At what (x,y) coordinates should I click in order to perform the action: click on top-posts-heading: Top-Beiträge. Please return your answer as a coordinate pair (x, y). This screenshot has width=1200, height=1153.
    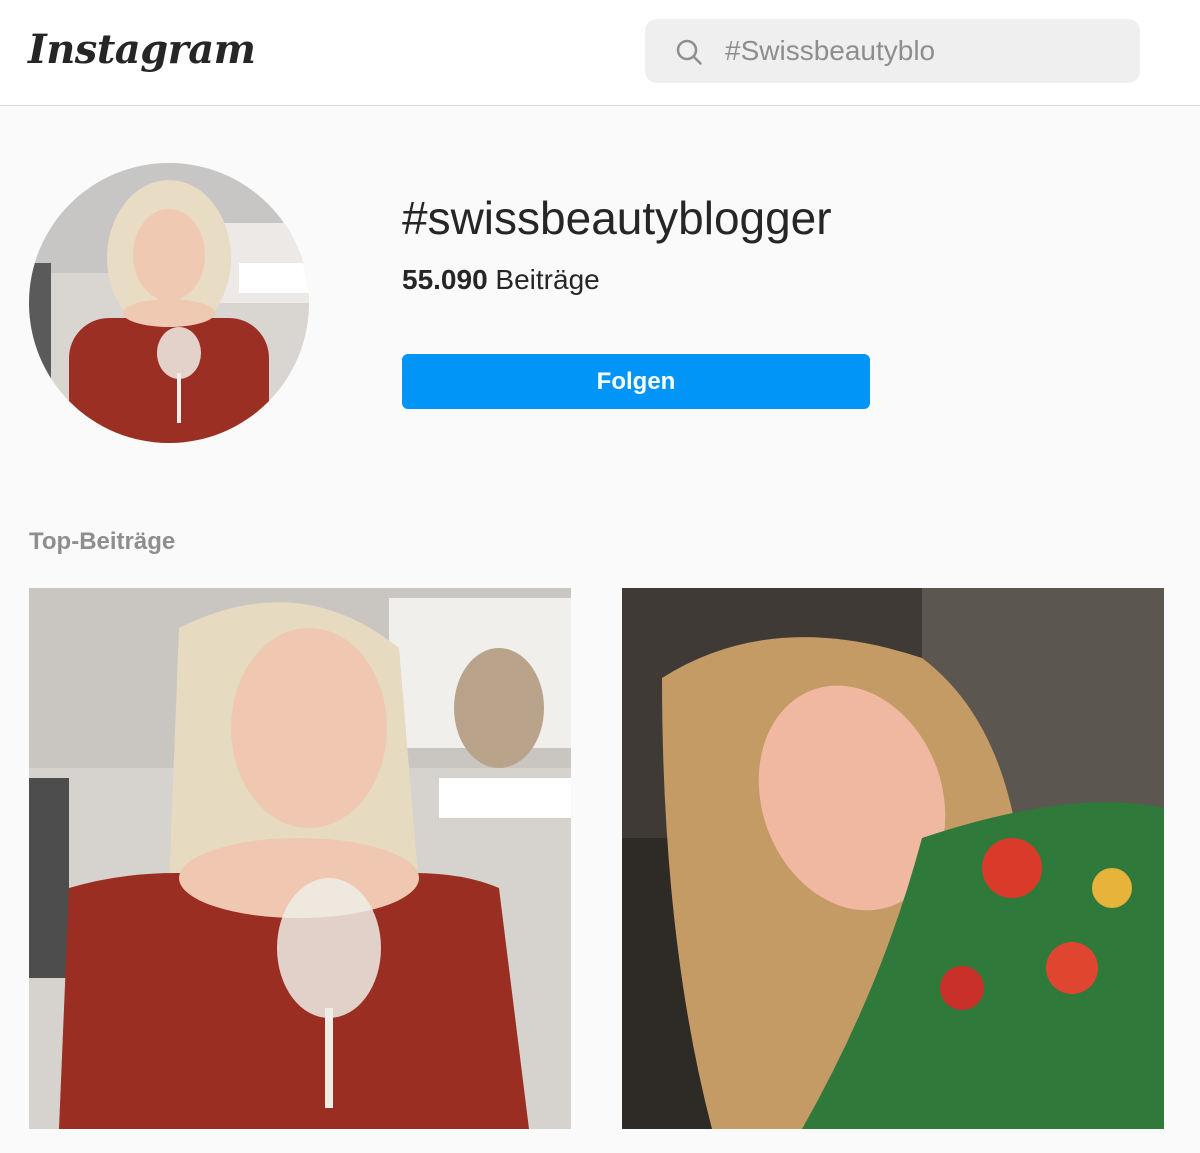
    Looking at the image, I should click on (102, 541).